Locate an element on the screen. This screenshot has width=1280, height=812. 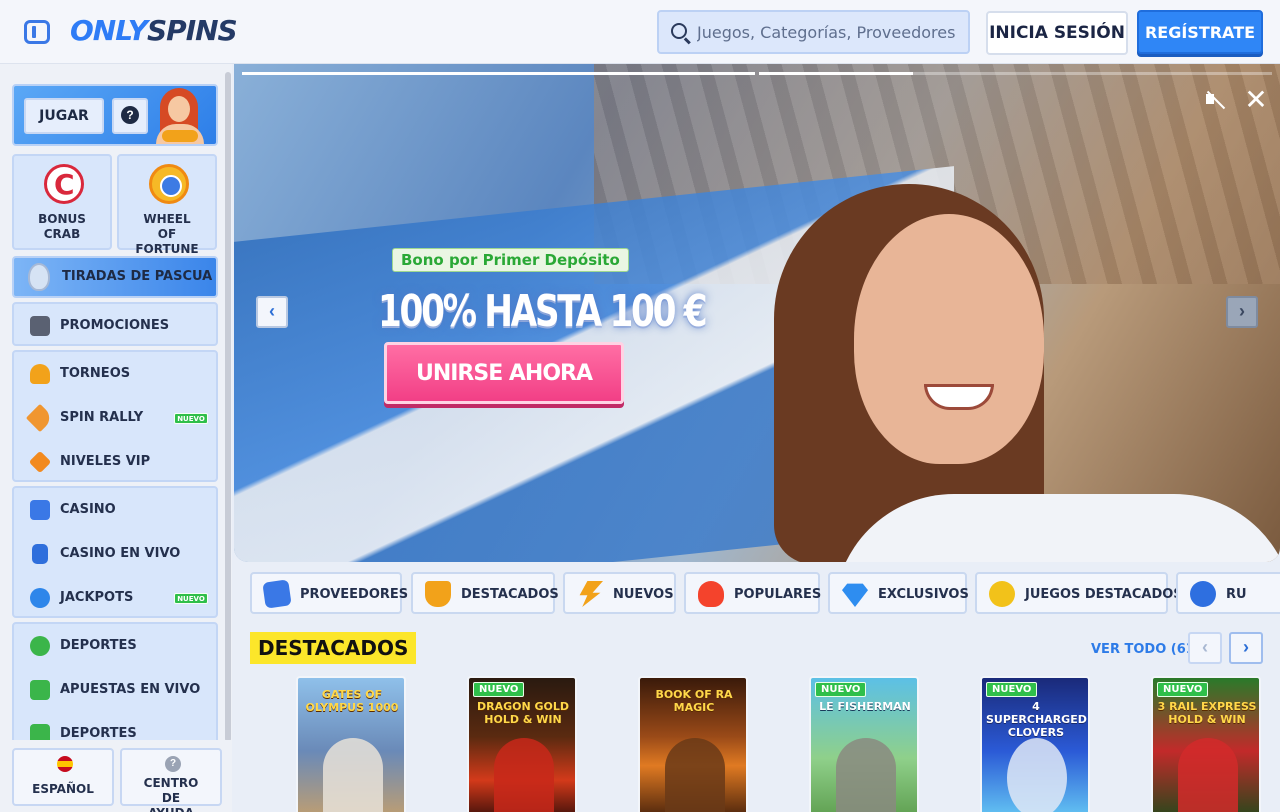
clover-icon is located at coordinates (40, 598).